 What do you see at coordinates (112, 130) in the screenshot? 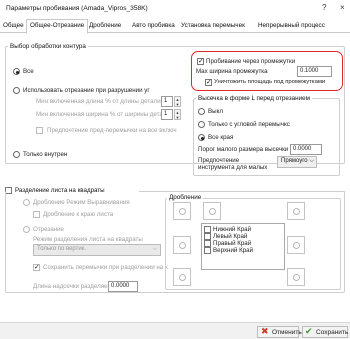
I see `pref-jumpers-label: Предпочтение пред-перемычки на все включ` at bounding box center [112, 130].